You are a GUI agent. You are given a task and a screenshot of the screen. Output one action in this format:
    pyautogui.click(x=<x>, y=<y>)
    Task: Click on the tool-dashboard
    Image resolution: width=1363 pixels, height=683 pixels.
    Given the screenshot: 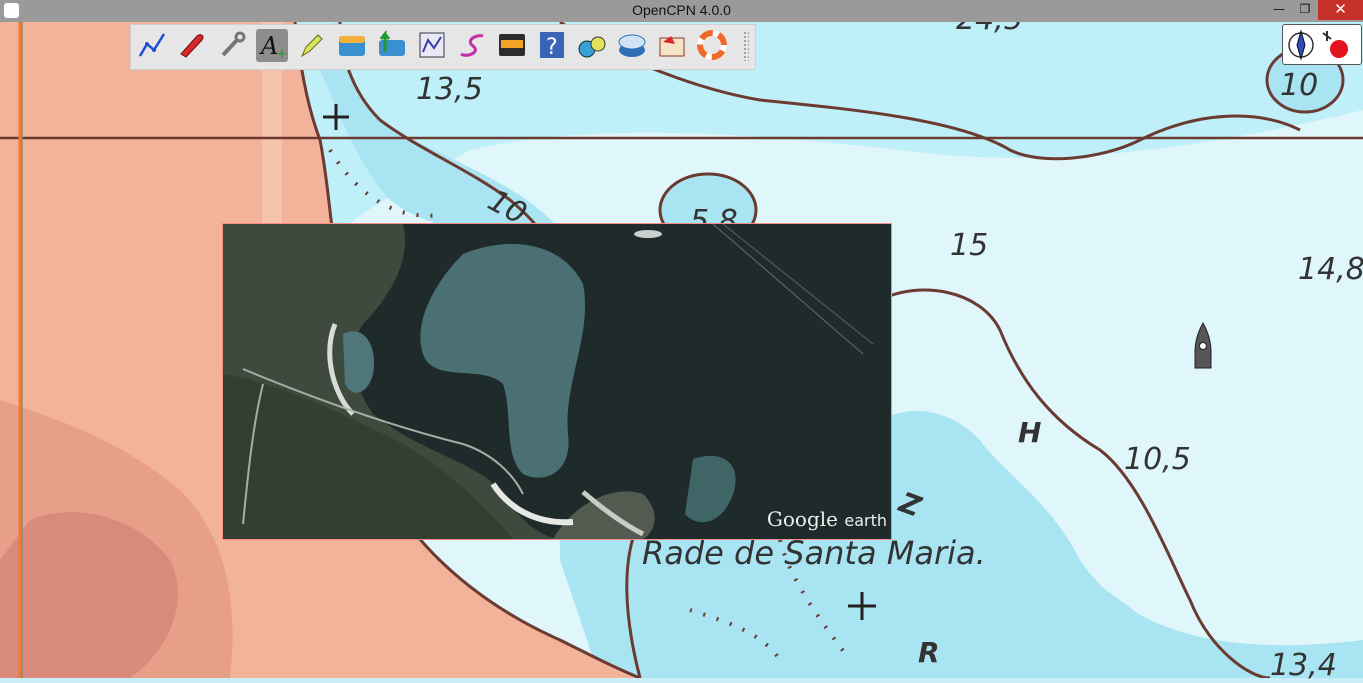 What is the action you would take?
    pyautogui.click(x=512, y=45)
    